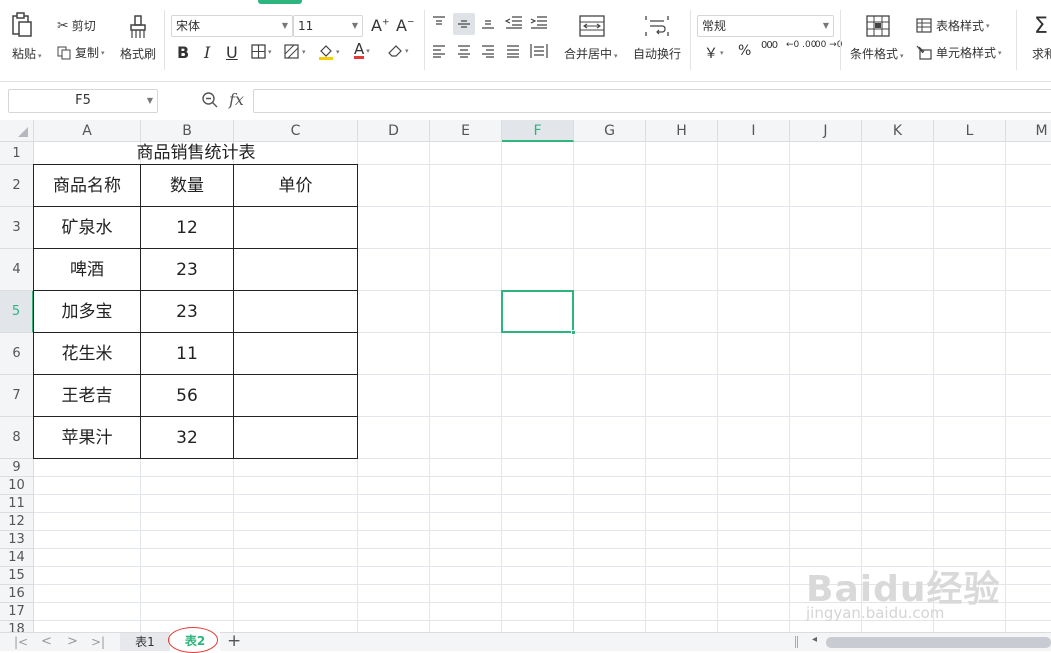 Image resolution: width=1051 pixels, height=653 pixels. I want to click on clear-button: ▾, so click(398, 50).